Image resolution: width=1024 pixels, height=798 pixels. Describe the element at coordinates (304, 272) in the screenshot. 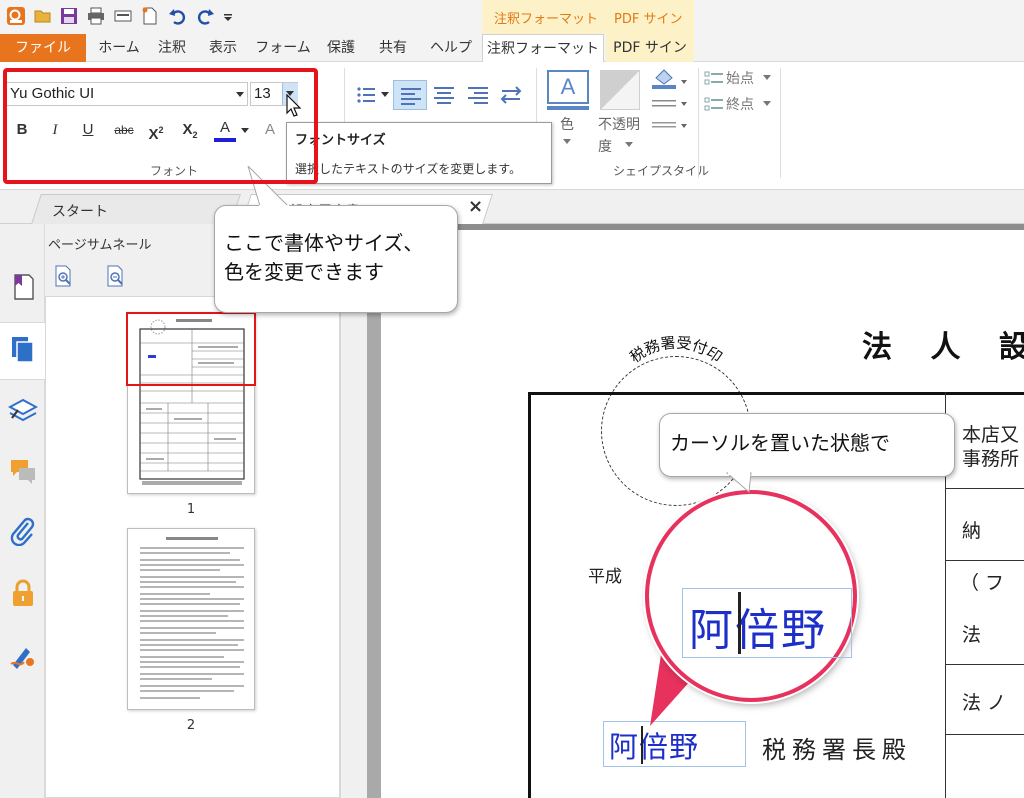

I see `font-callout-line2: 色を変更できます` at that location.